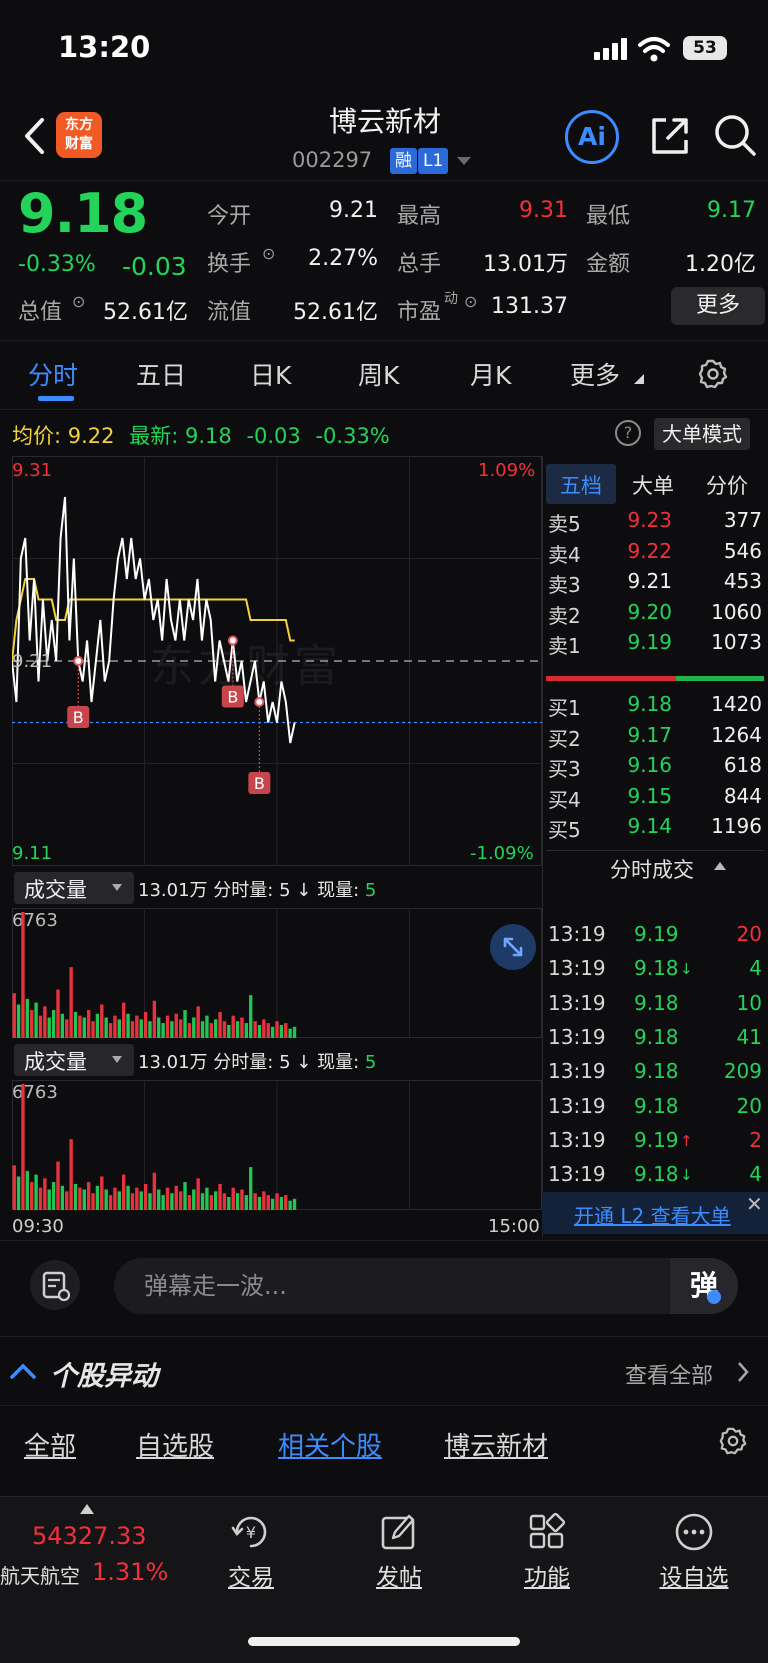 The width and height of the screenshot is (768, 1663). I want to click on ai-button: Ai, so click(592, 137).